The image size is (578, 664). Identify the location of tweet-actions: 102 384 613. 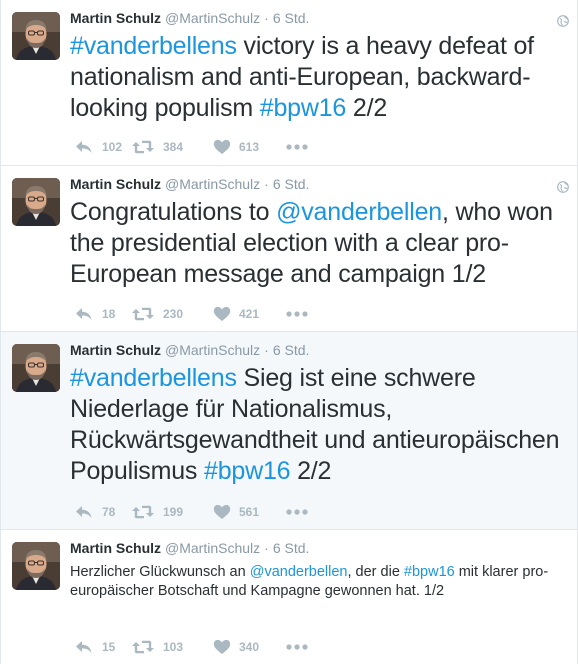
(191, 147).